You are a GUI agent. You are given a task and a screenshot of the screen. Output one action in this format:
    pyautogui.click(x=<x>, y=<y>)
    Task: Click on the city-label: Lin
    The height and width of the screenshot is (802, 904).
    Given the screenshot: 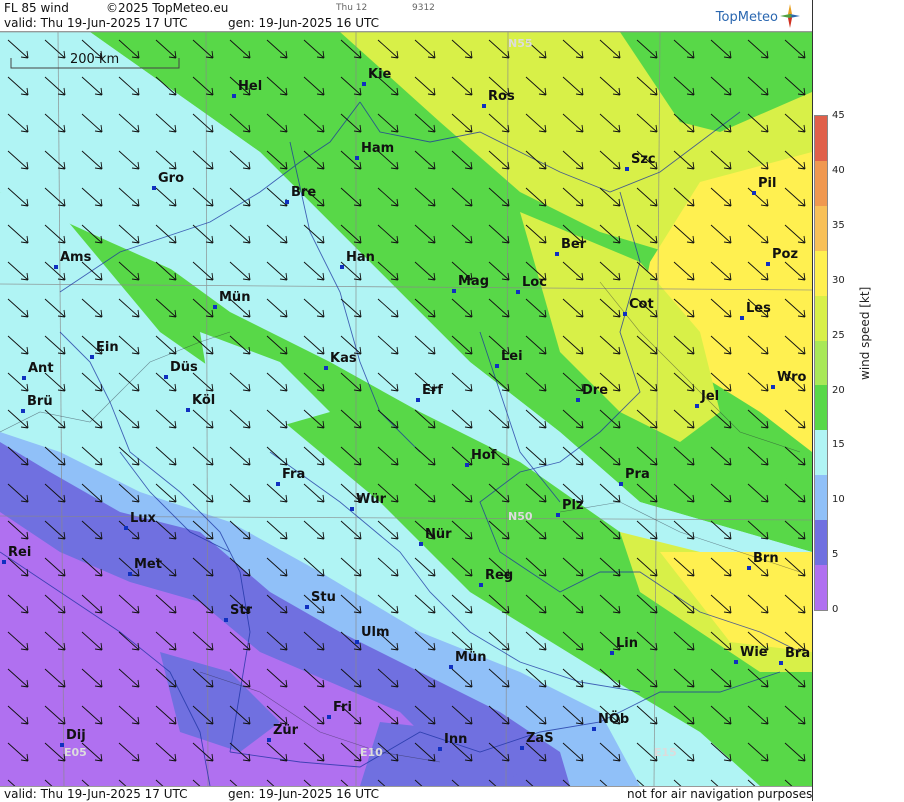 What is the action you would take?
    pyautogui.click(x=627, y=643)
    